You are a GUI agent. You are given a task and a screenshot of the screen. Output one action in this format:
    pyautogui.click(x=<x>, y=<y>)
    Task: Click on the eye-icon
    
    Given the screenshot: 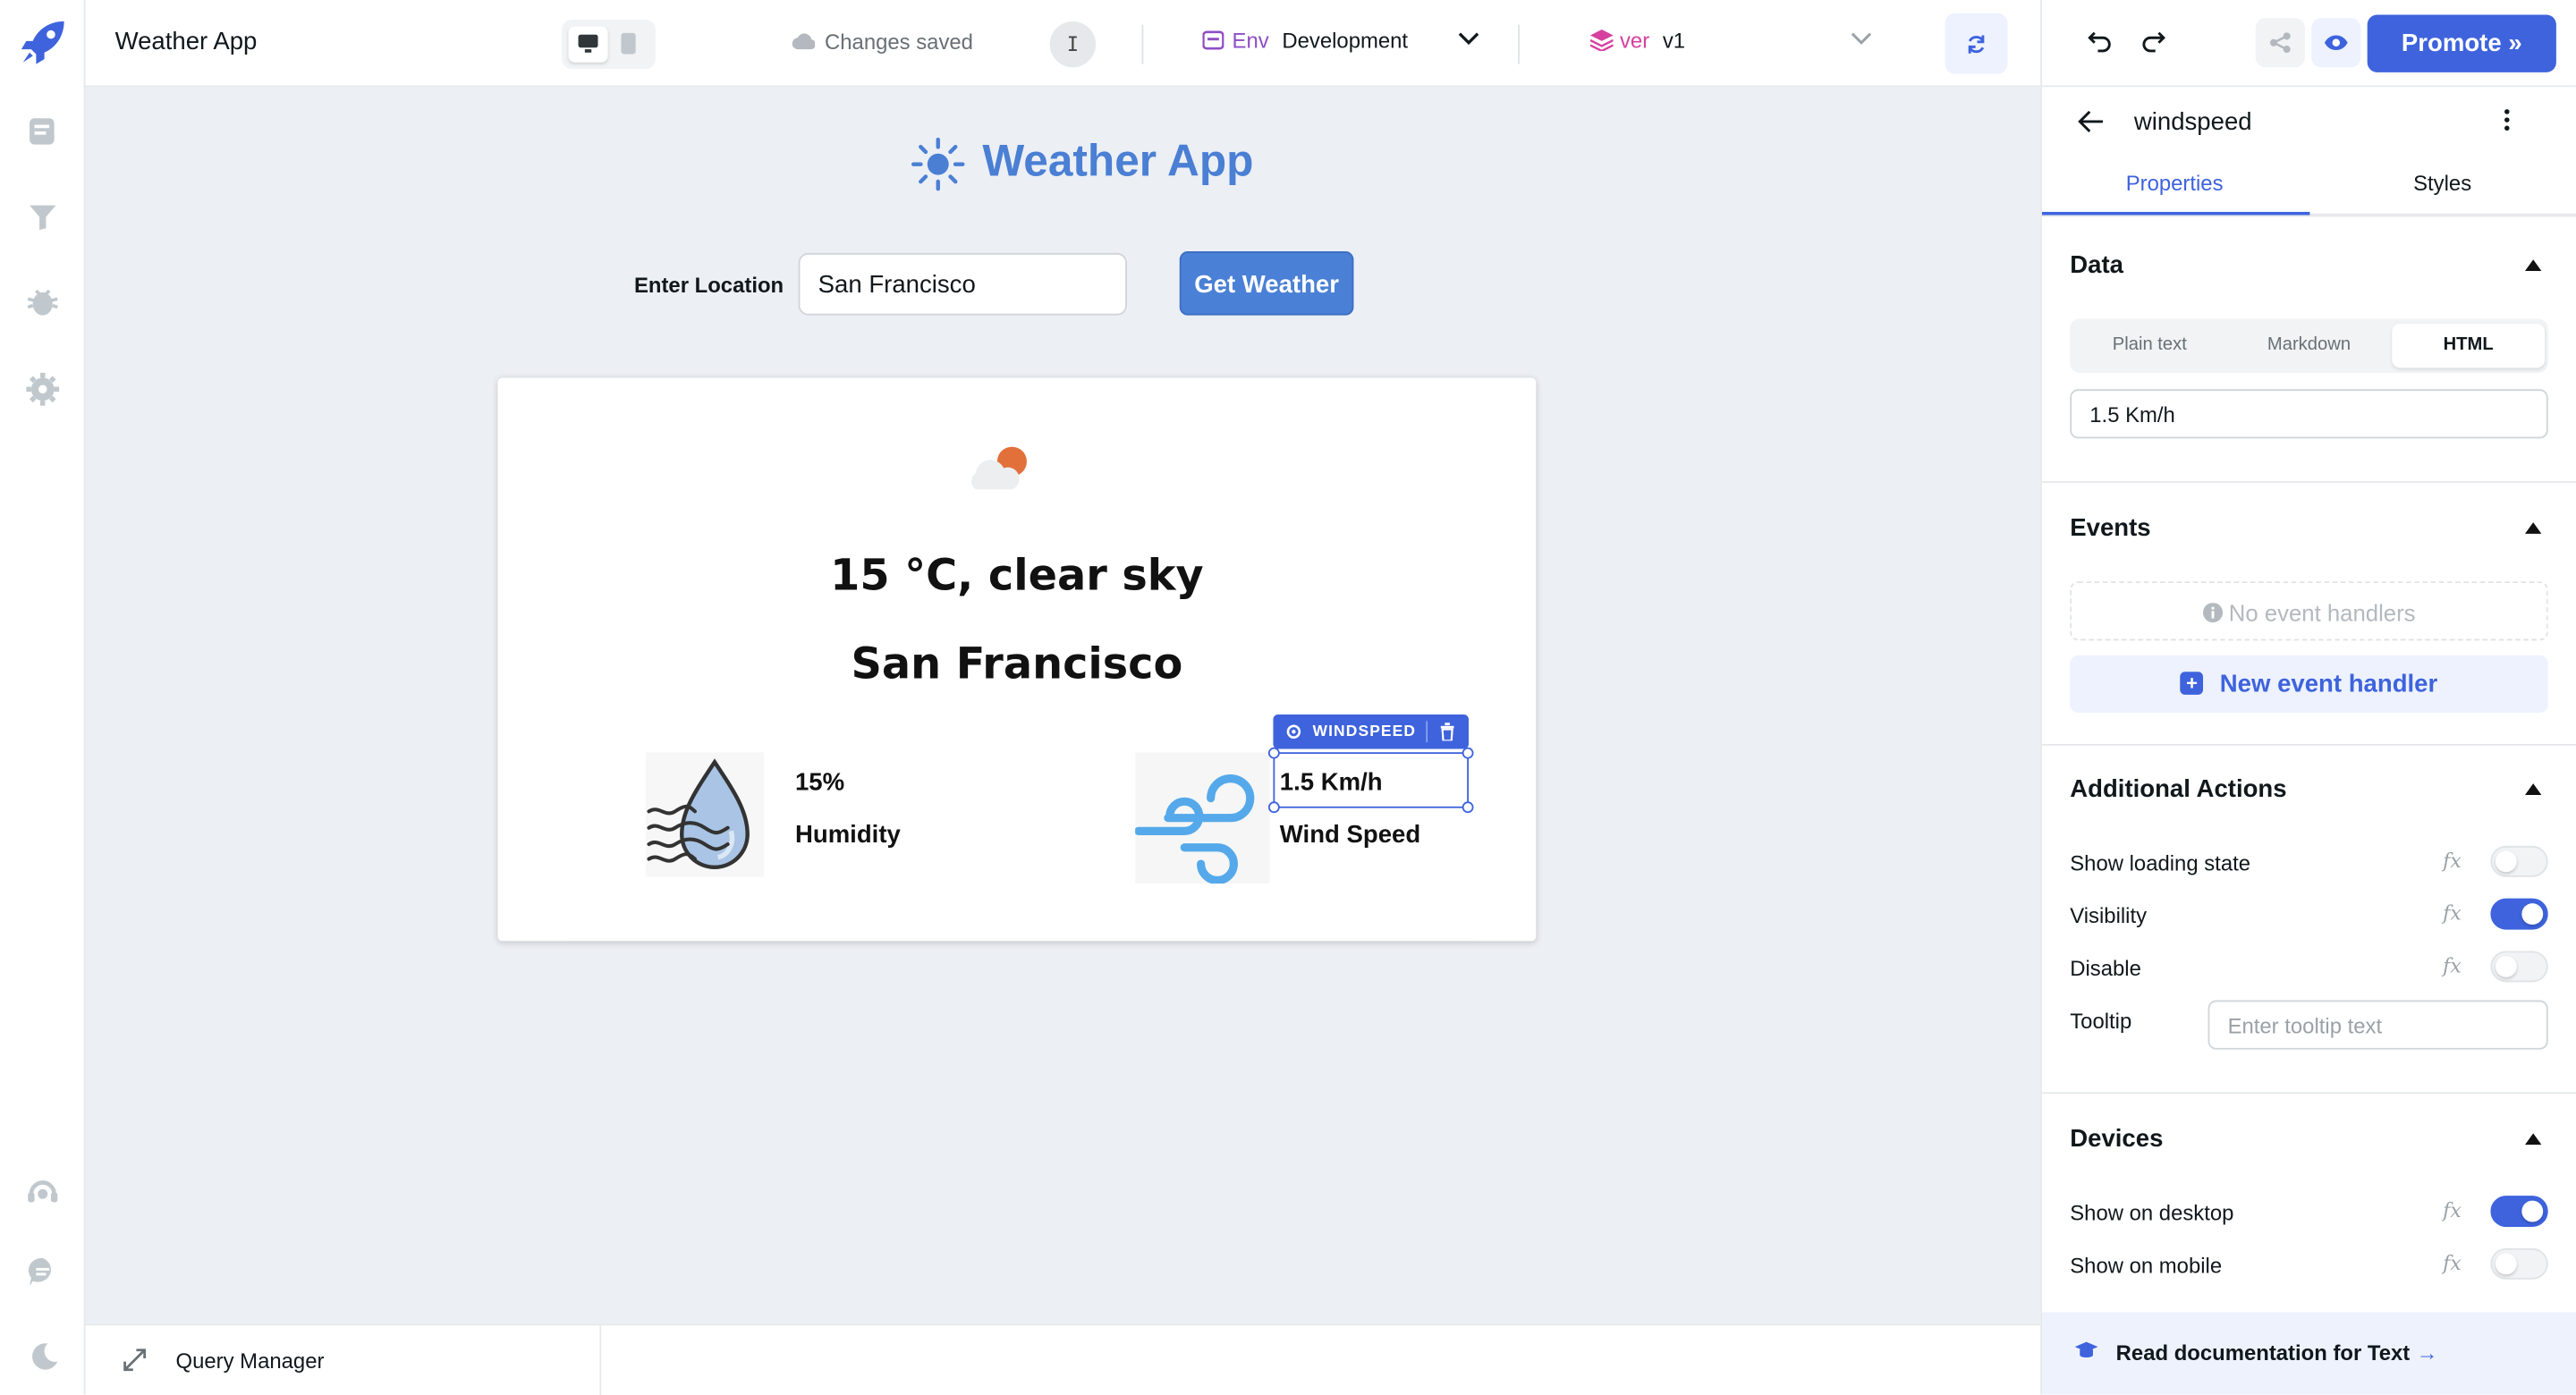 What is the action you would take?
    pyautogui.click(x=2336, y=43)
    